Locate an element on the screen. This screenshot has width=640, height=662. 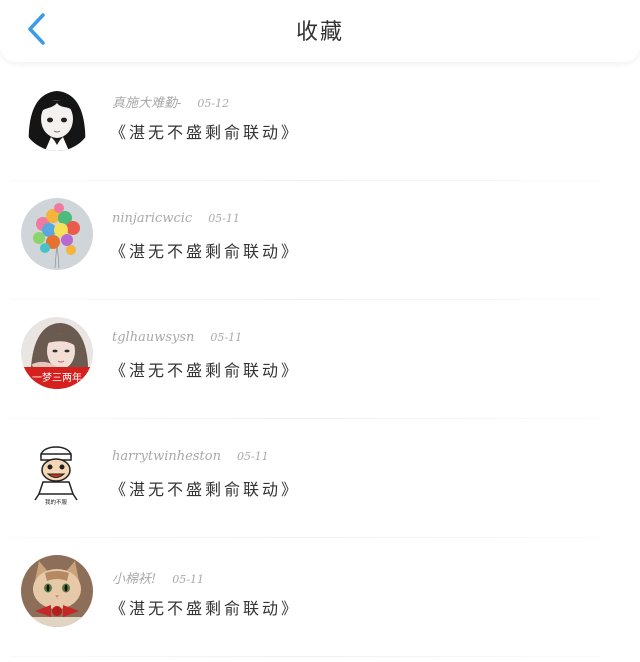
avatar-kitten-image is located at coordinates (57, 591).